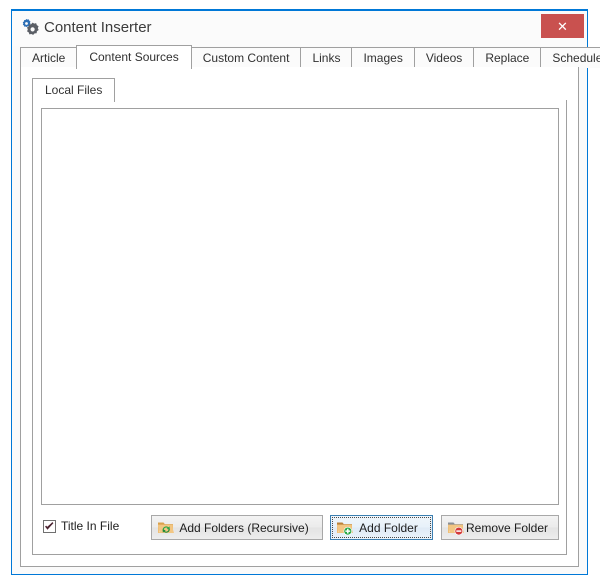 The width and height of the screenshot is (600, 586). I want to click on check-icon, so click(49, 525).